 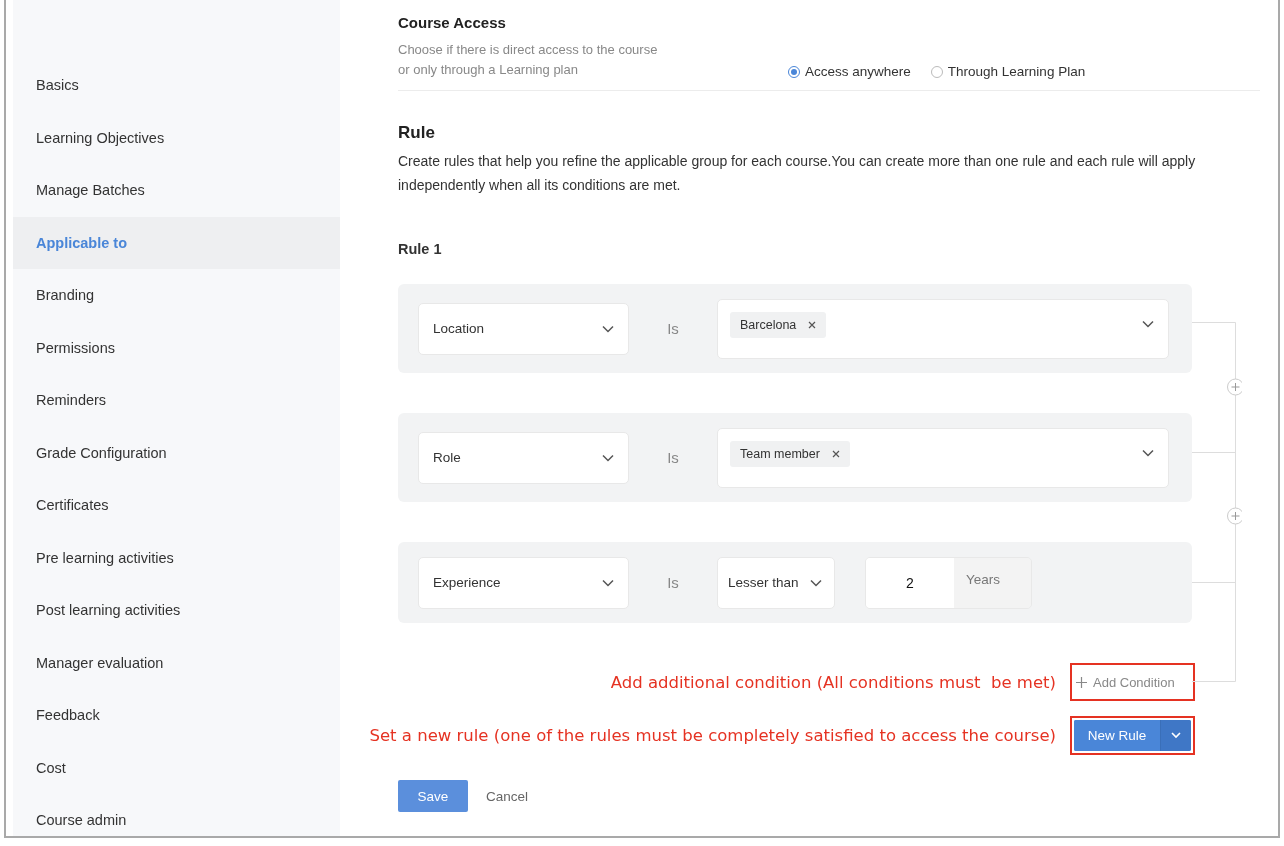 What do you see at coordinates (523, 457) in the screenshot?
I see `field-dropdown: Role` at bounding box center [523, 457].